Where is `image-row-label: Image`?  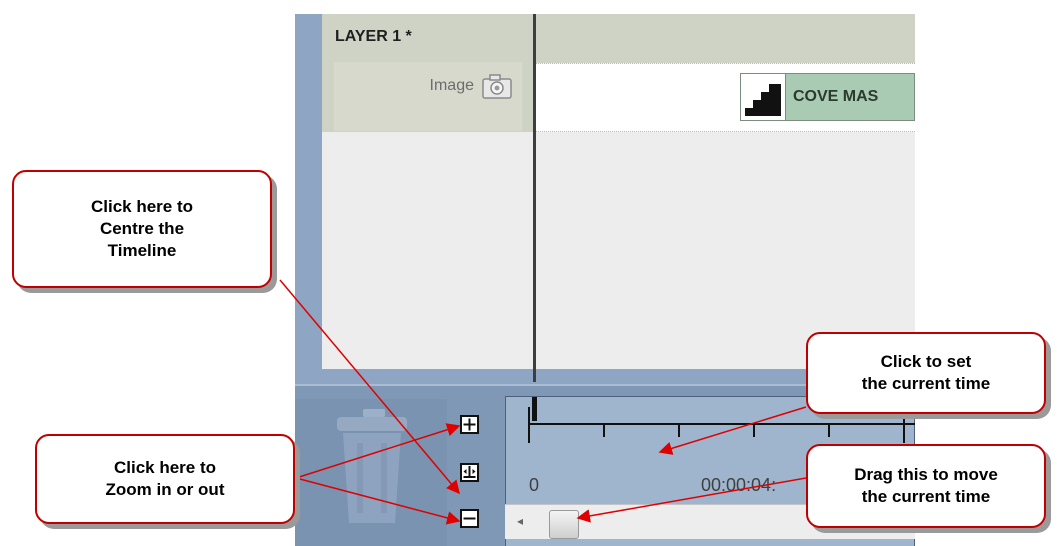 image-row-label: Image is located at coordinates (451, 85).